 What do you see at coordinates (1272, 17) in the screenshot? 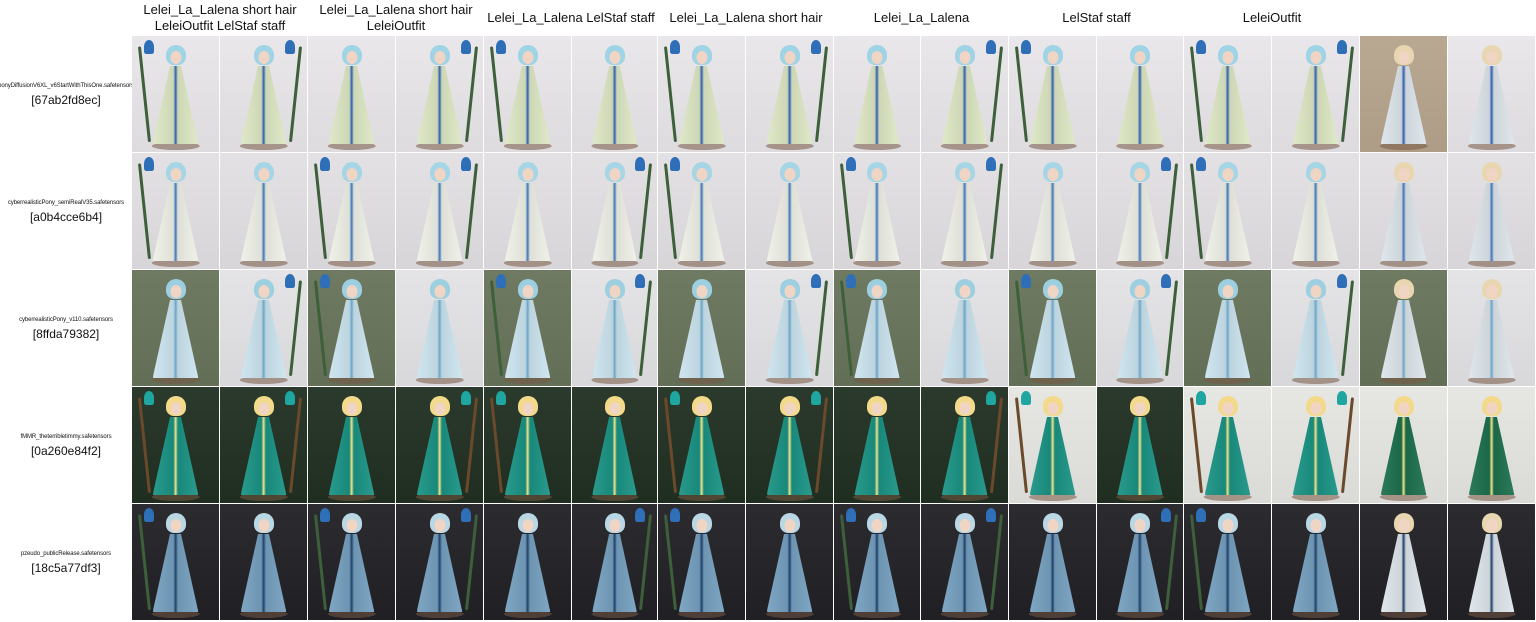
I see `column-header: LeleiOutfit` at bounding box center [1272, 17].